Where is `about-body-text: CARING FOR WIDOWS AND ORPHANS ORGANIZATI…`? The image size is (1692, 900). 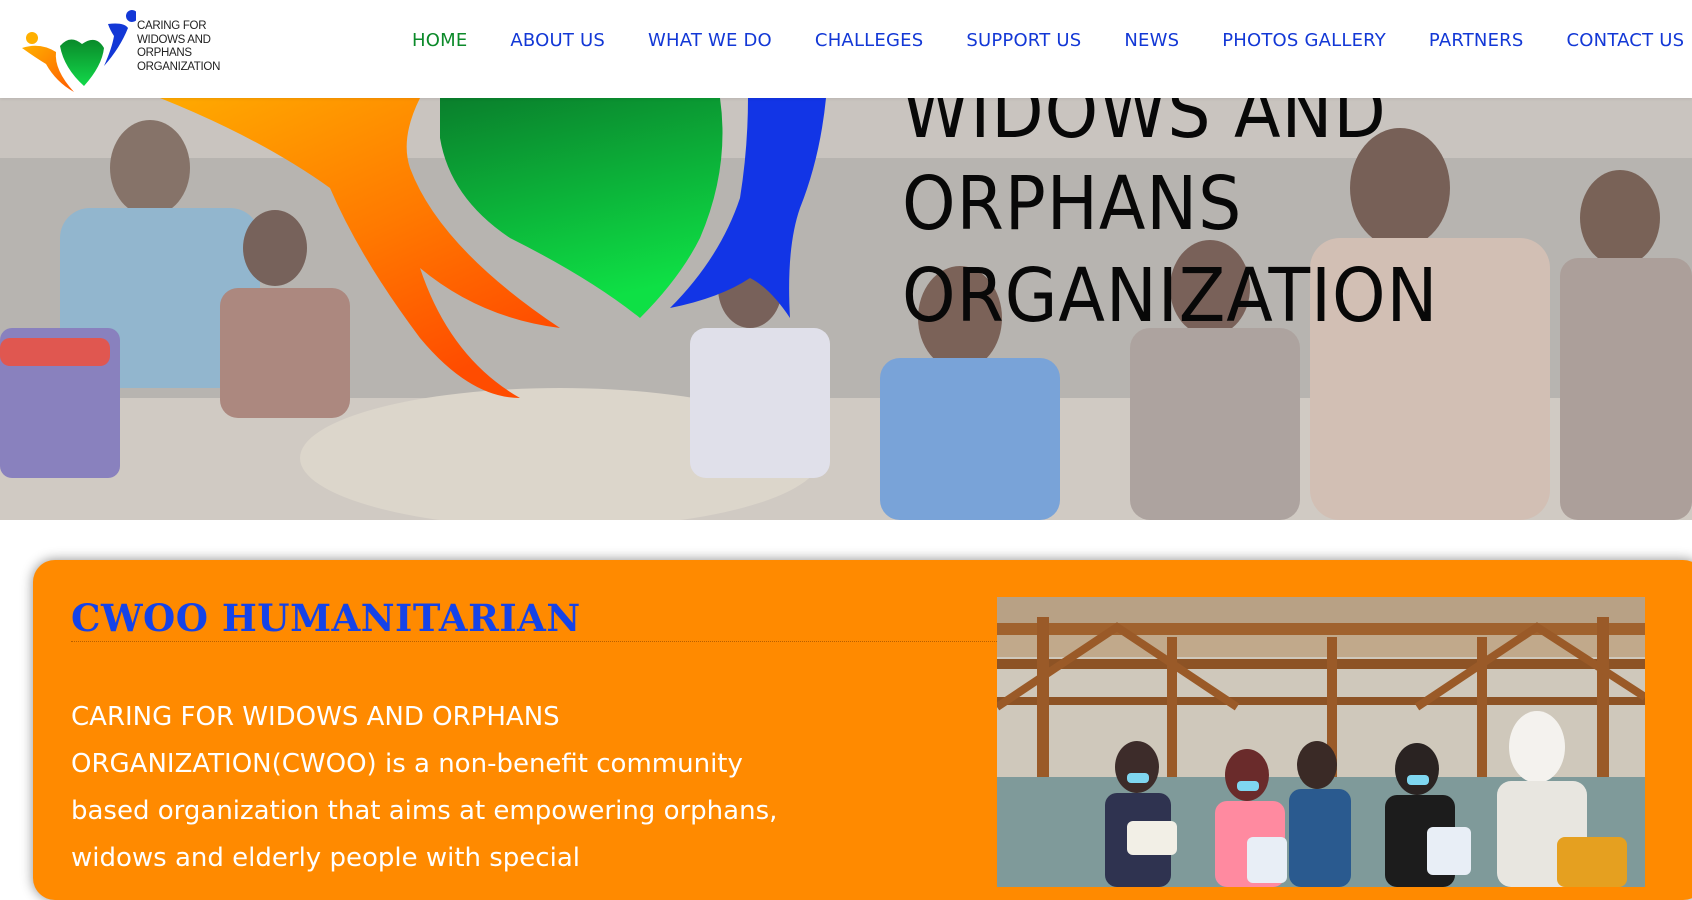
about-body-text: CARING FOR WIDOWS AND ORPHANS ORGANIZATI… is located at coordinates (424, 787).